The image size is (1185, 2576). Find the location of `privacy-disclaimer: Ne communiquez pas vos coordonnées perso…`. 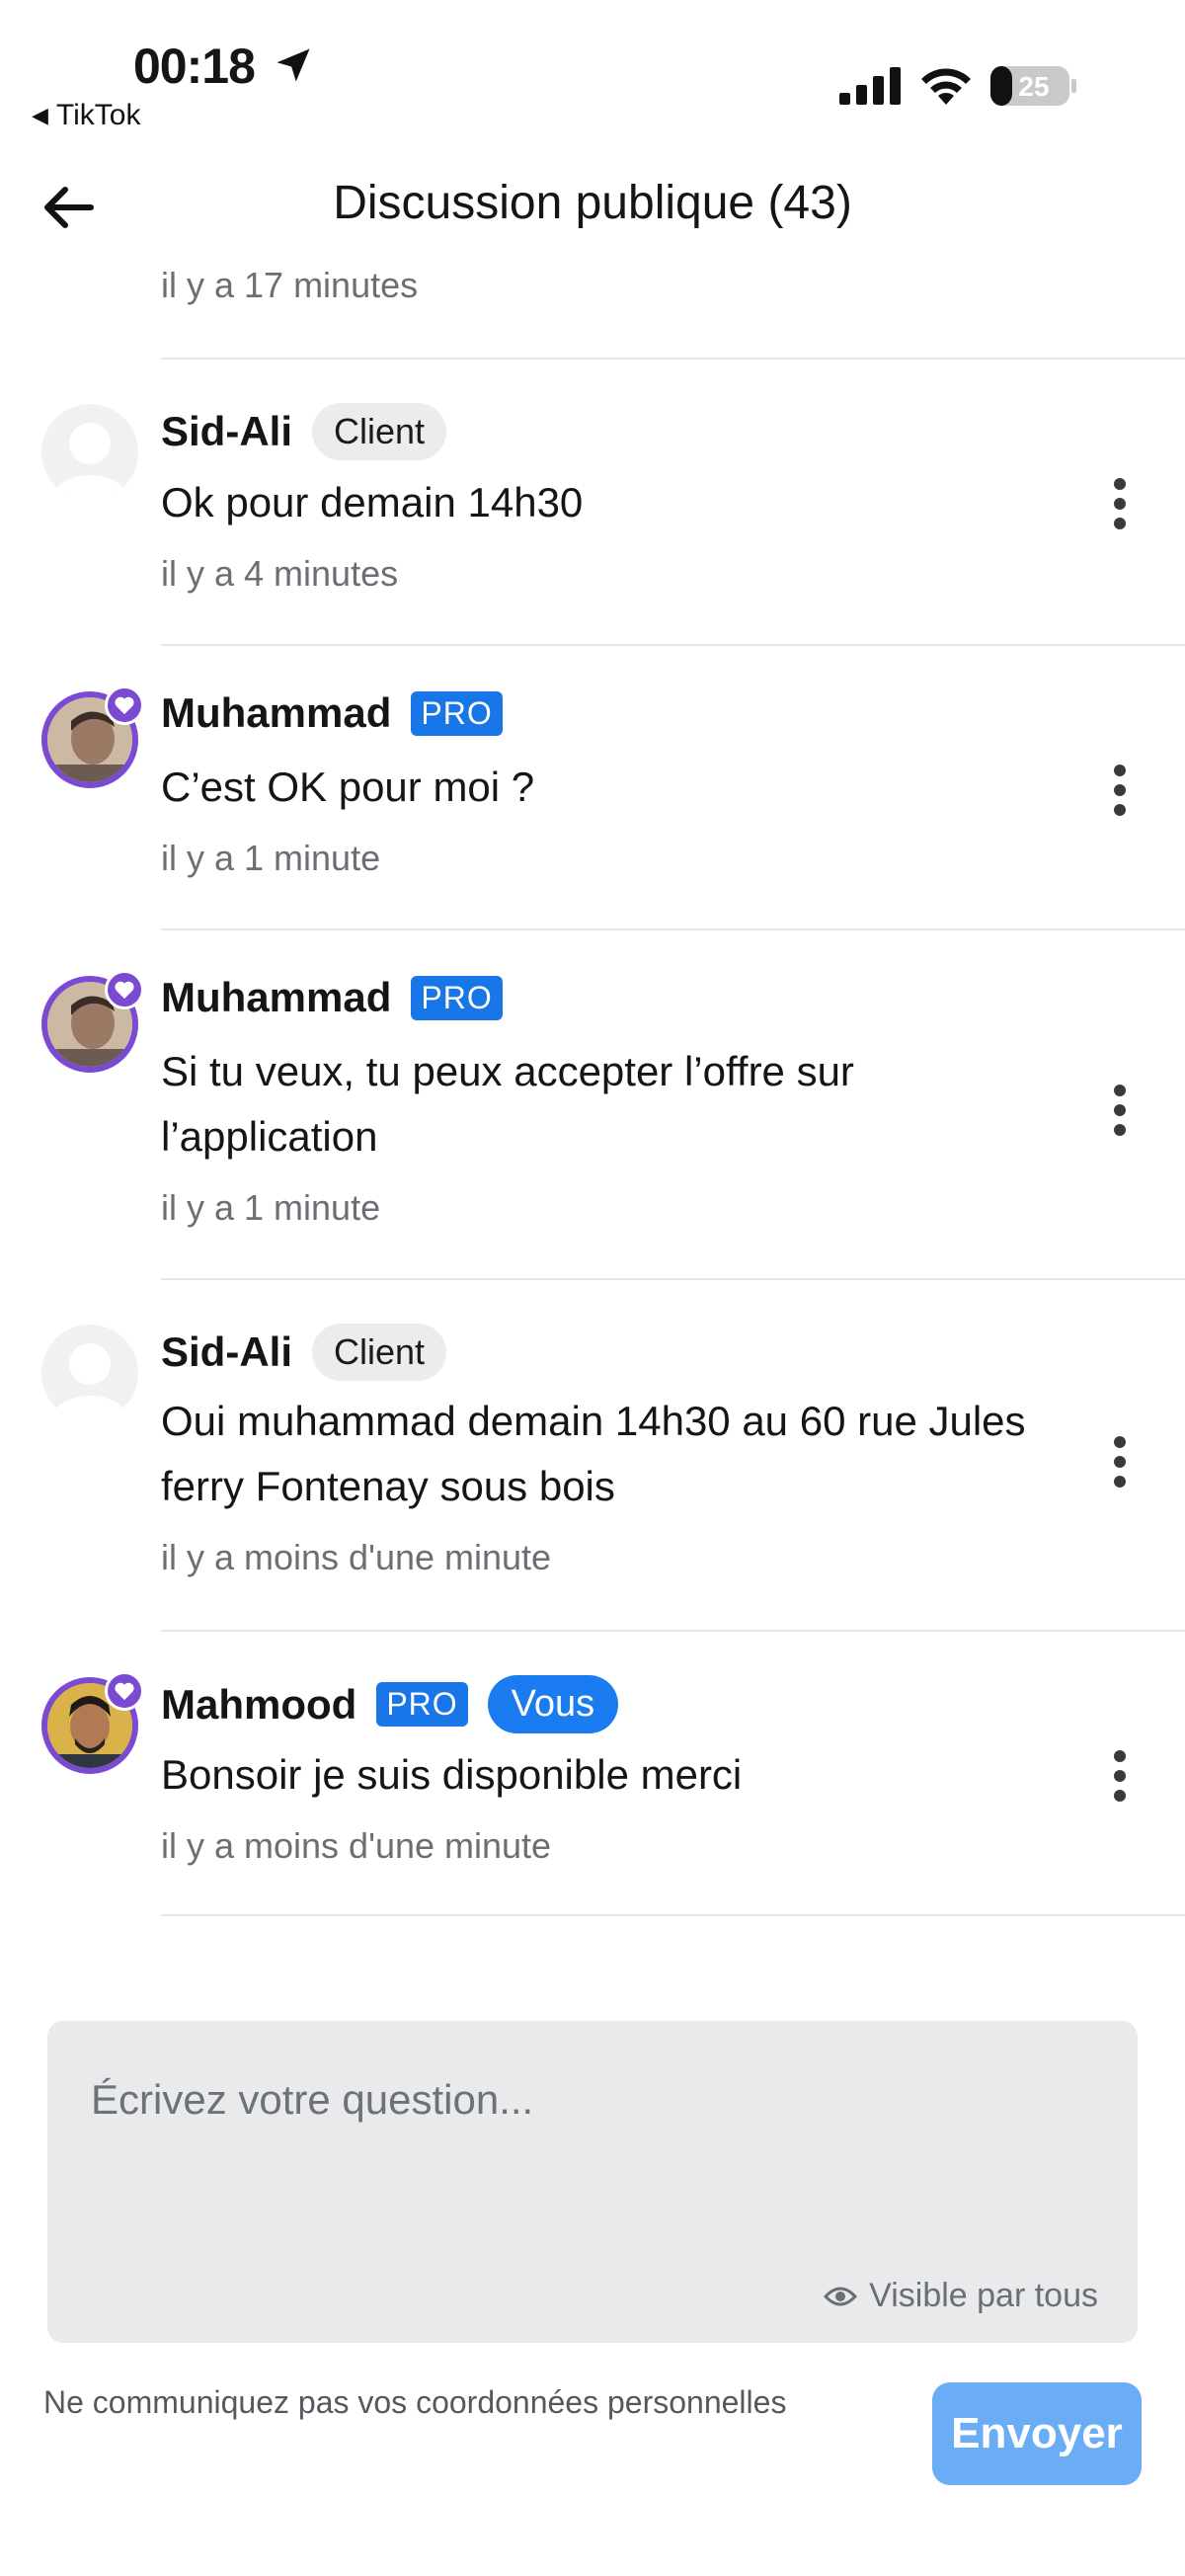

privacy-disclaimer: Ne communiquez pas vos coordonnées perso… is located at coordinates (415, 2402).